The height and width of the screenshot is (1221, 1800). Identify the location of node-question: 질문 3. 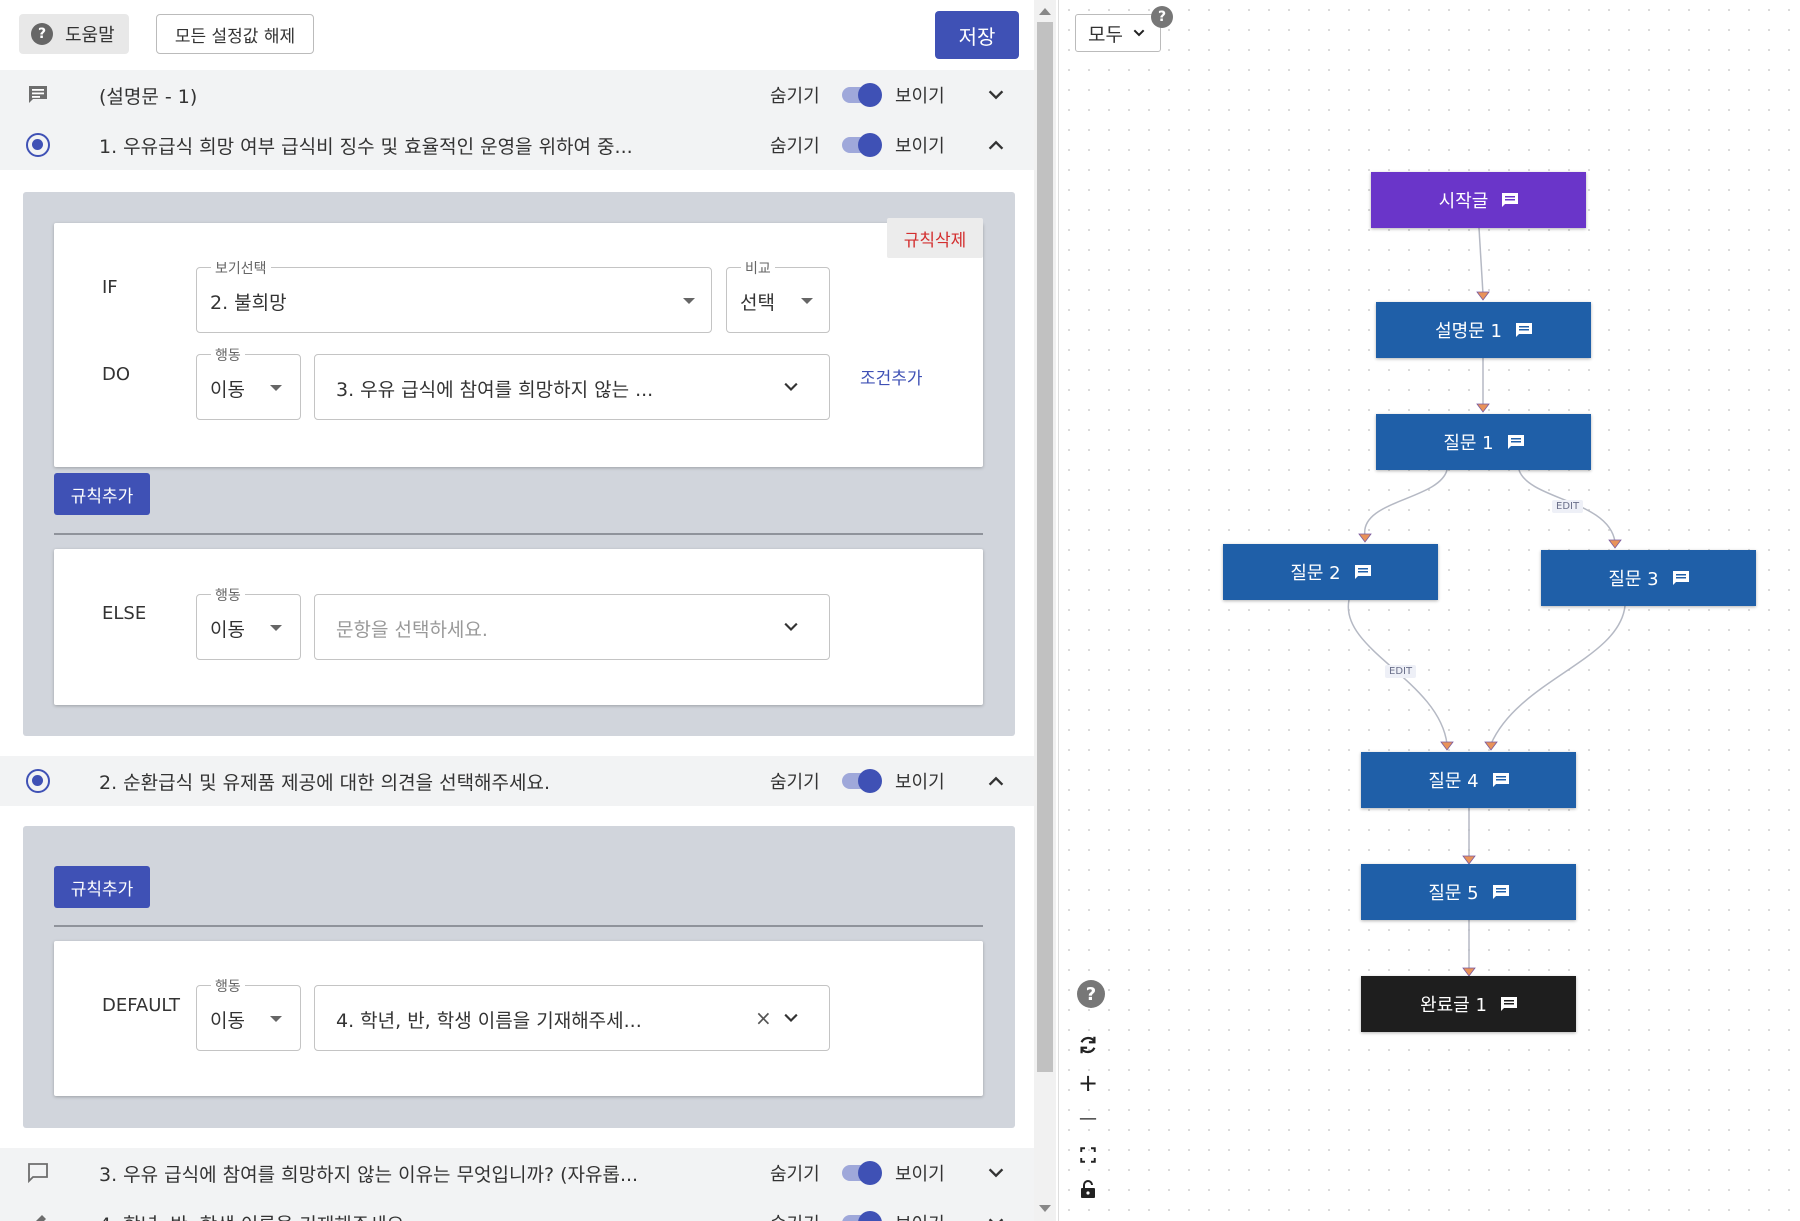
(1648, 578).